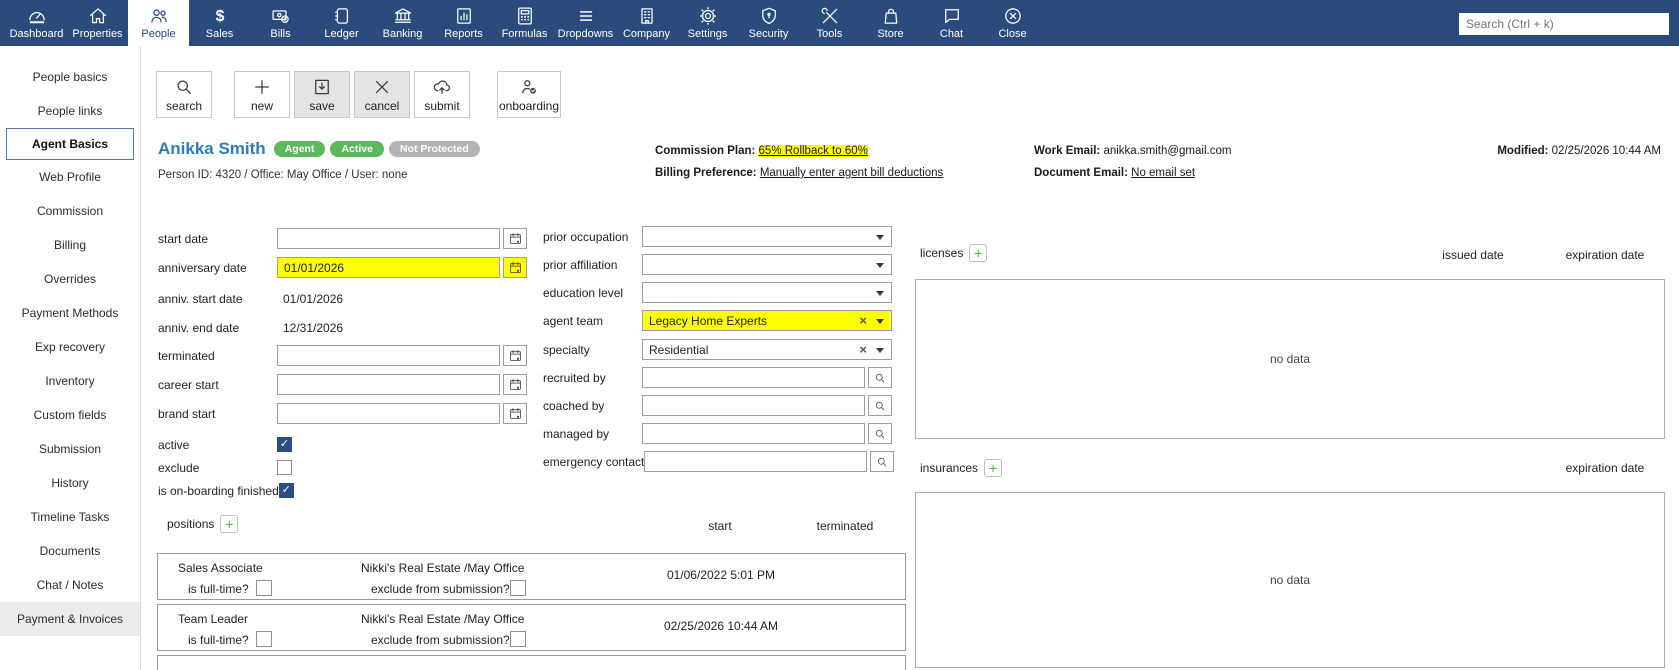 The width and height of the screenshot is (1679, 670). Describe the element at coordinates (767, 320) in the screenshot. I see `agent-team-select: Legacy Home Experts ×` at that location.